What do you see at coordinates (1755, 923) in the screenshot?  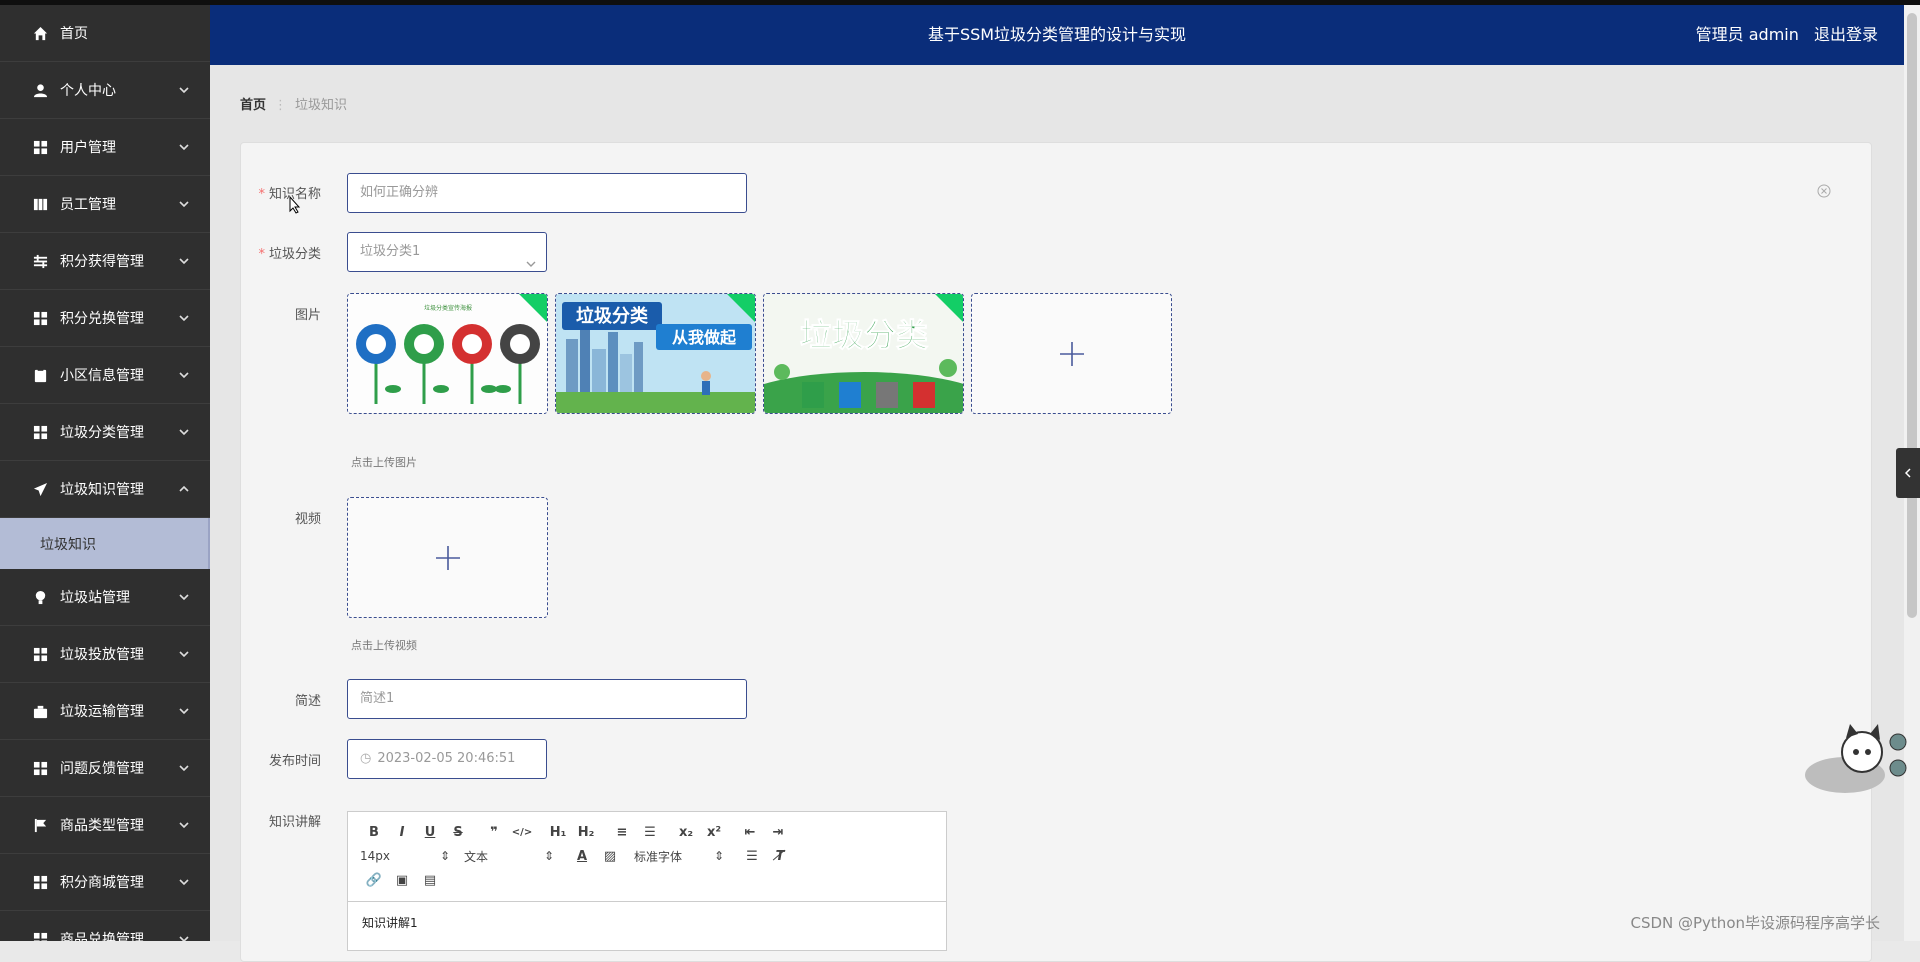 I see `watermark: CSDN @Python毕设源码程序高学长` at bounding box center [1755, 923].